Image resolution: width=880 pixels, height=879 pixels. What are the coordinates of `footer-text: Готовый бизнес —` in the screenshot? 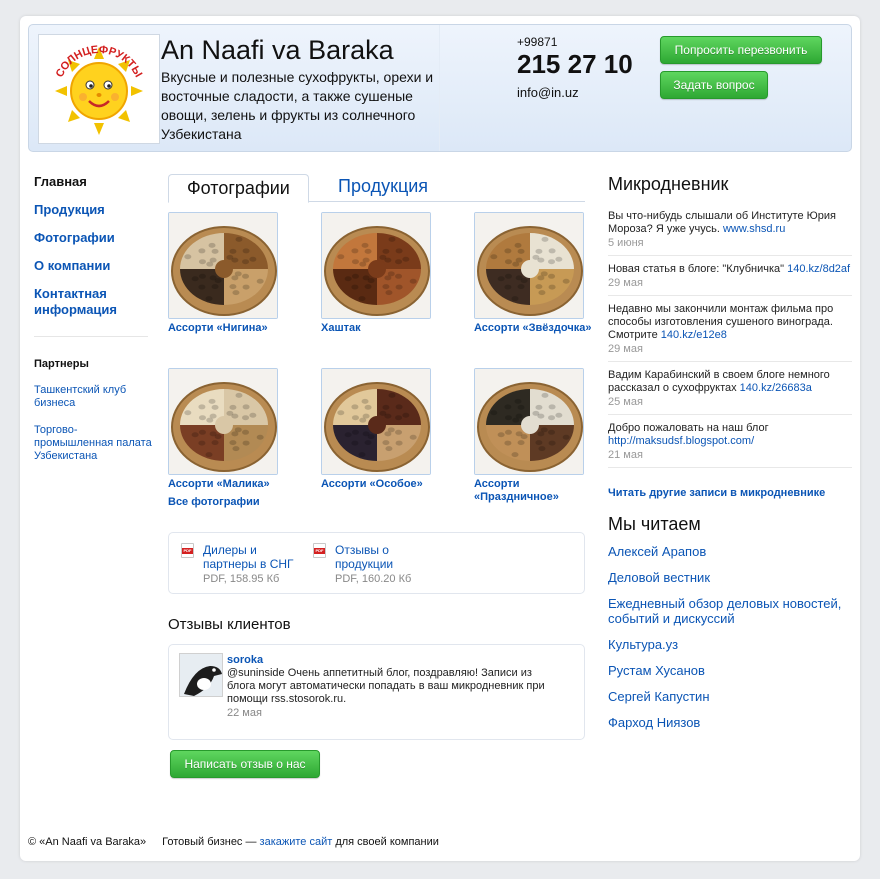 It's located at (211, 842).